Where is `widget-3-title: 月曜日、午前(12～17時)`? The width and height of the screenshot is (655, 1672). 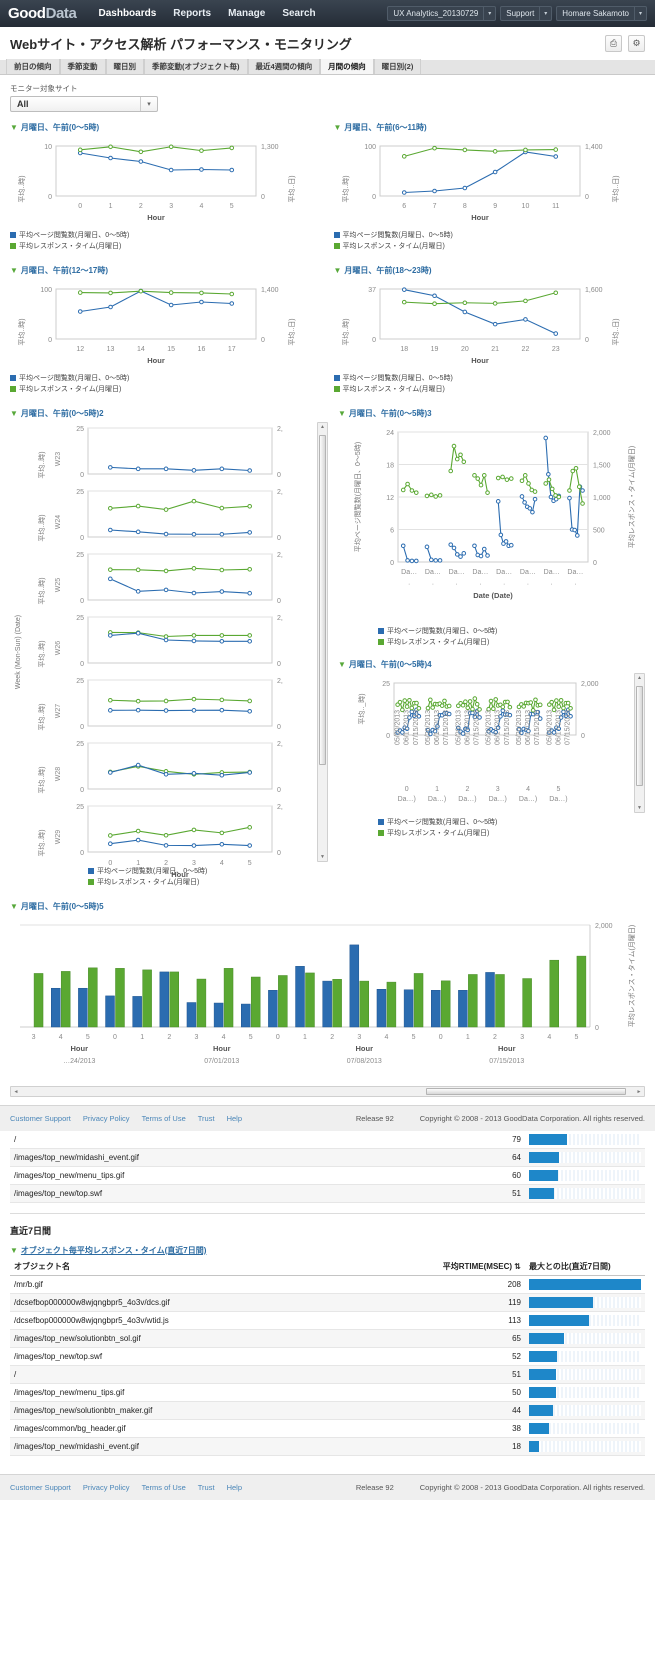 widget-3-title: 月曜日、午前(12～17時) is located at coordinates (64, 270).